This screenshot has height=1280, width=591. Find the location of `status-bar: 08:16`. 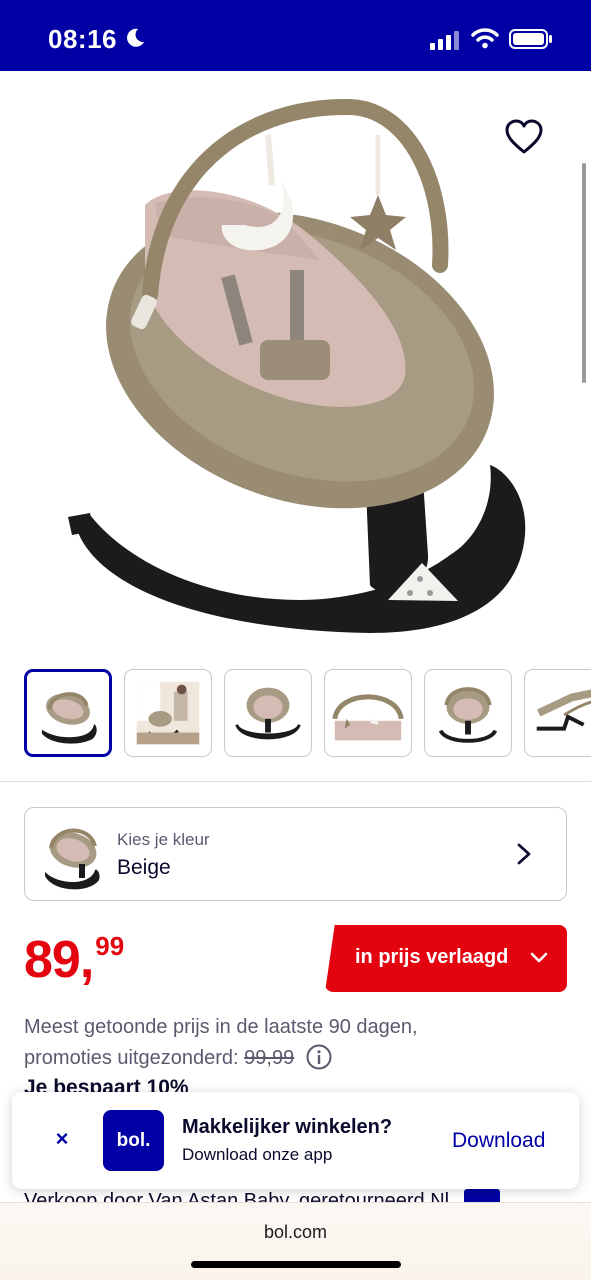

status-bar: 08:16 is located at coordinates (295, 35).